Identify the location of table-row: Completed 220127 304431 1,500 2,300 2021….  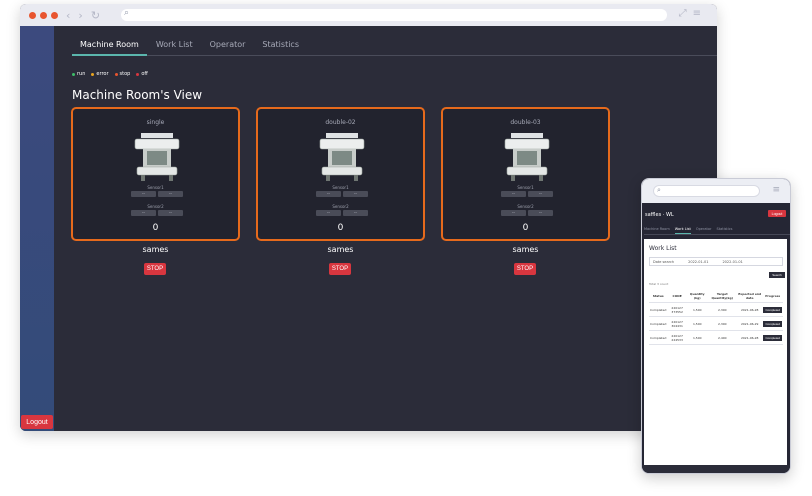
(716, 323).